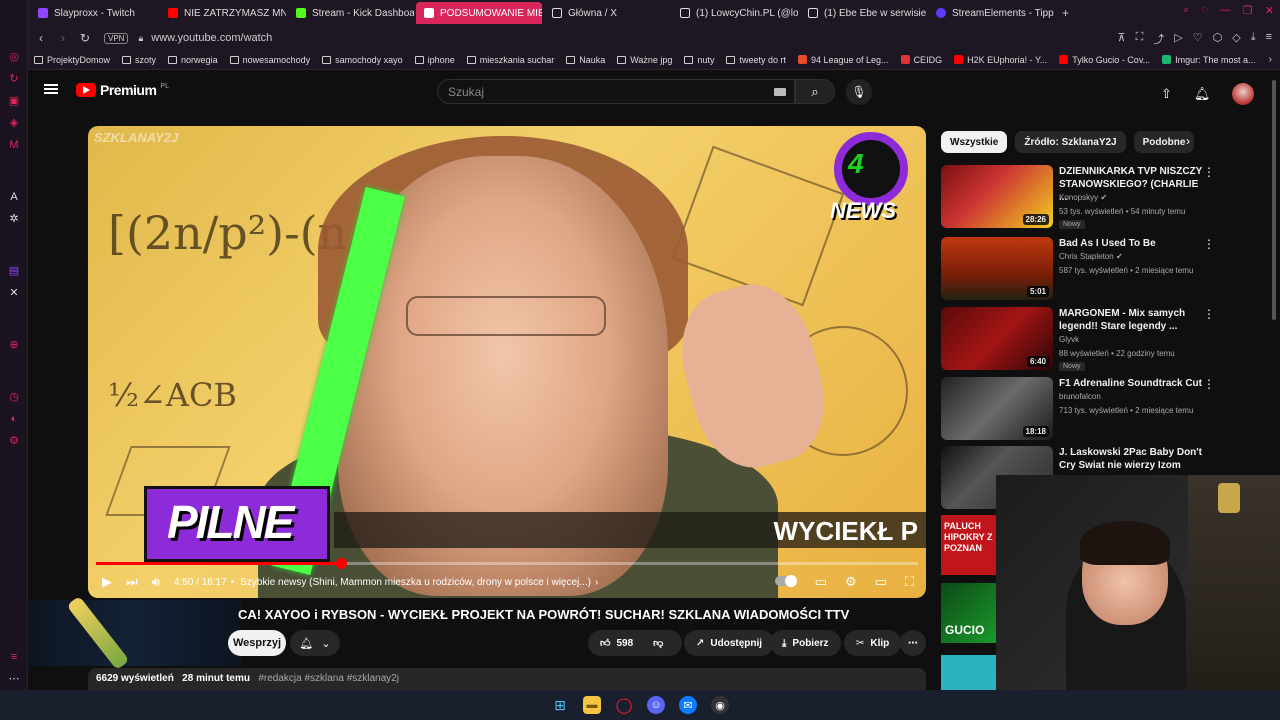 The width and height of the screenshot is (1280, 720). What do you see at coordinates (14, 293) in the screenshot?
I see `x-sidebar-icon: ✕` at bounding box center [14, 293].